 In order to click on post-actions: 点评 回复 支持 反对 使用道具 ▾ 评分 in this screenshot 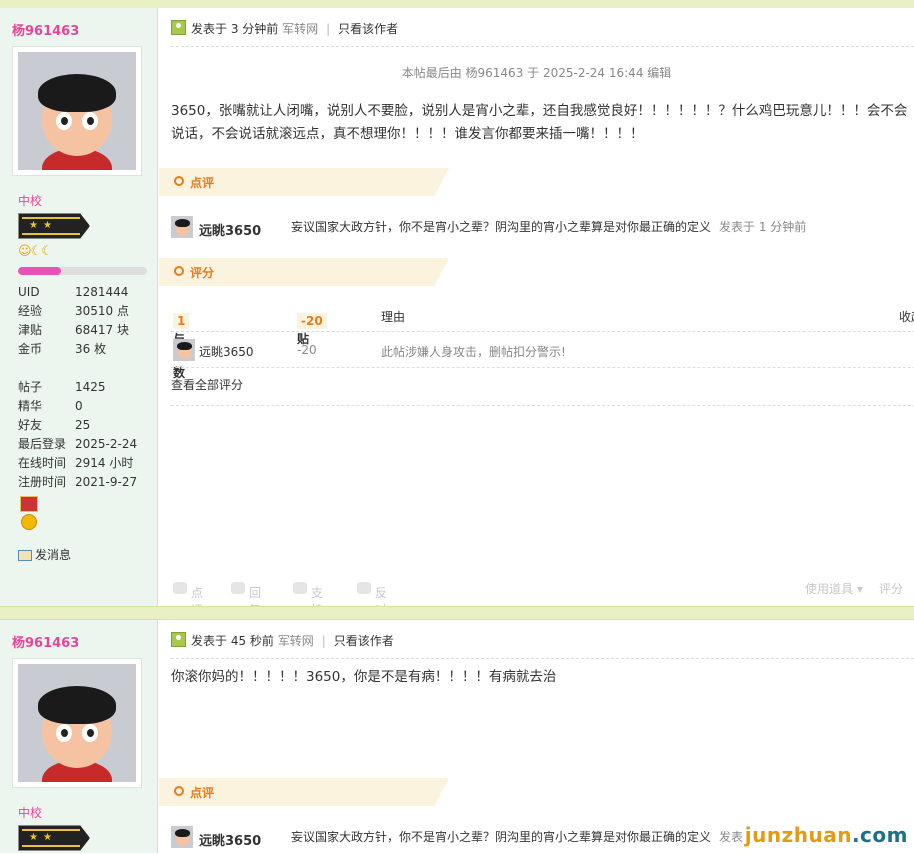, I will do `click(542, 596)`.